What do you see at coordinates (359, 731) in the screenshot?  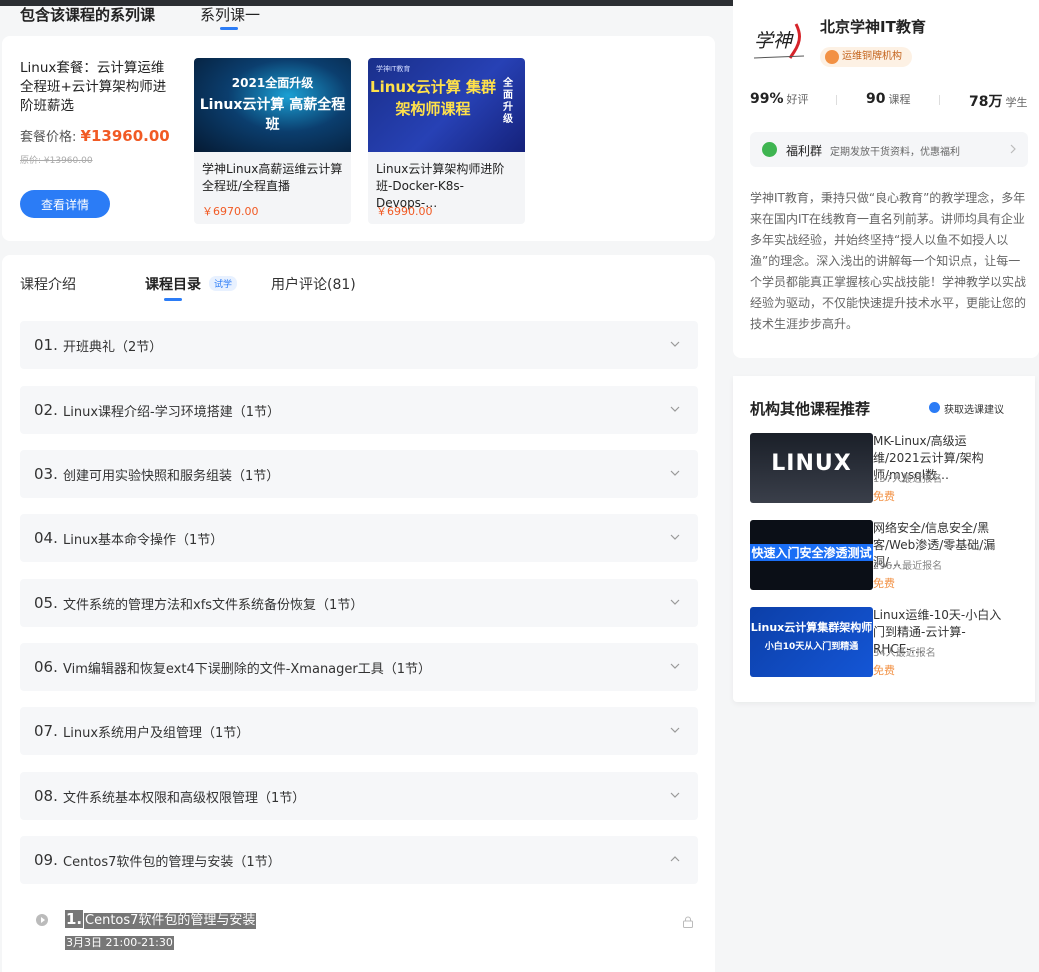 I see `chapter-item: 07. Linux系统用户及组管理（1节）` at bounding box center [359, 731].